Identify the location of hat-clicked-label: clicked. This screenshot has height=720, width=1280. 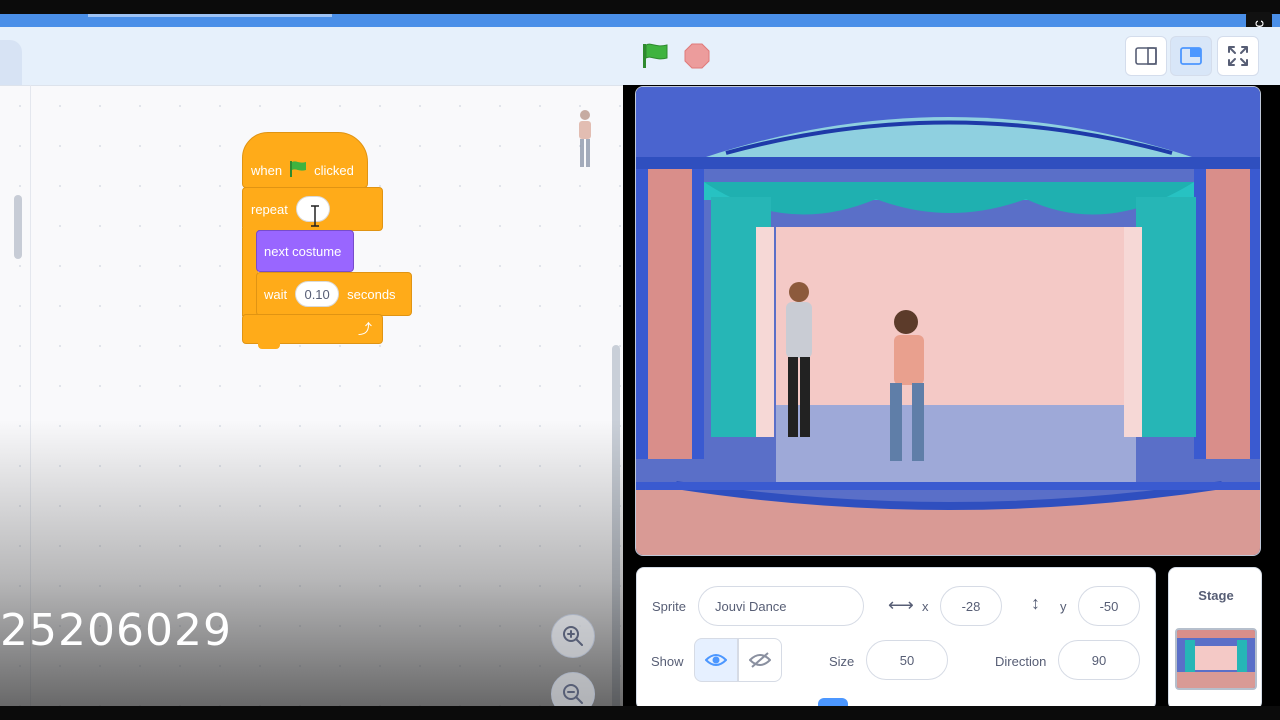
(334, 170).